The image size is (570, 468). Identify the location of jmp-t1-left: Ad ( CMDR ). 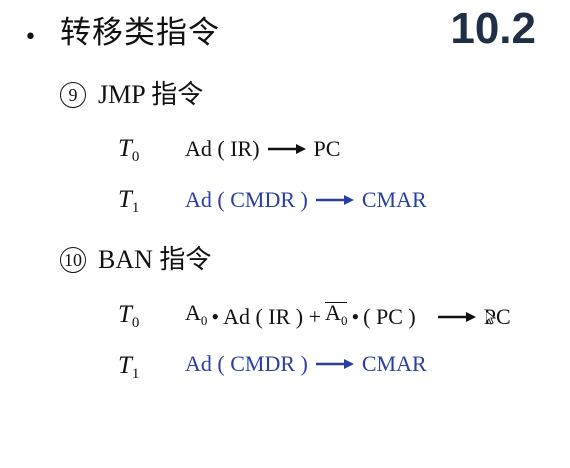
(246, 199).